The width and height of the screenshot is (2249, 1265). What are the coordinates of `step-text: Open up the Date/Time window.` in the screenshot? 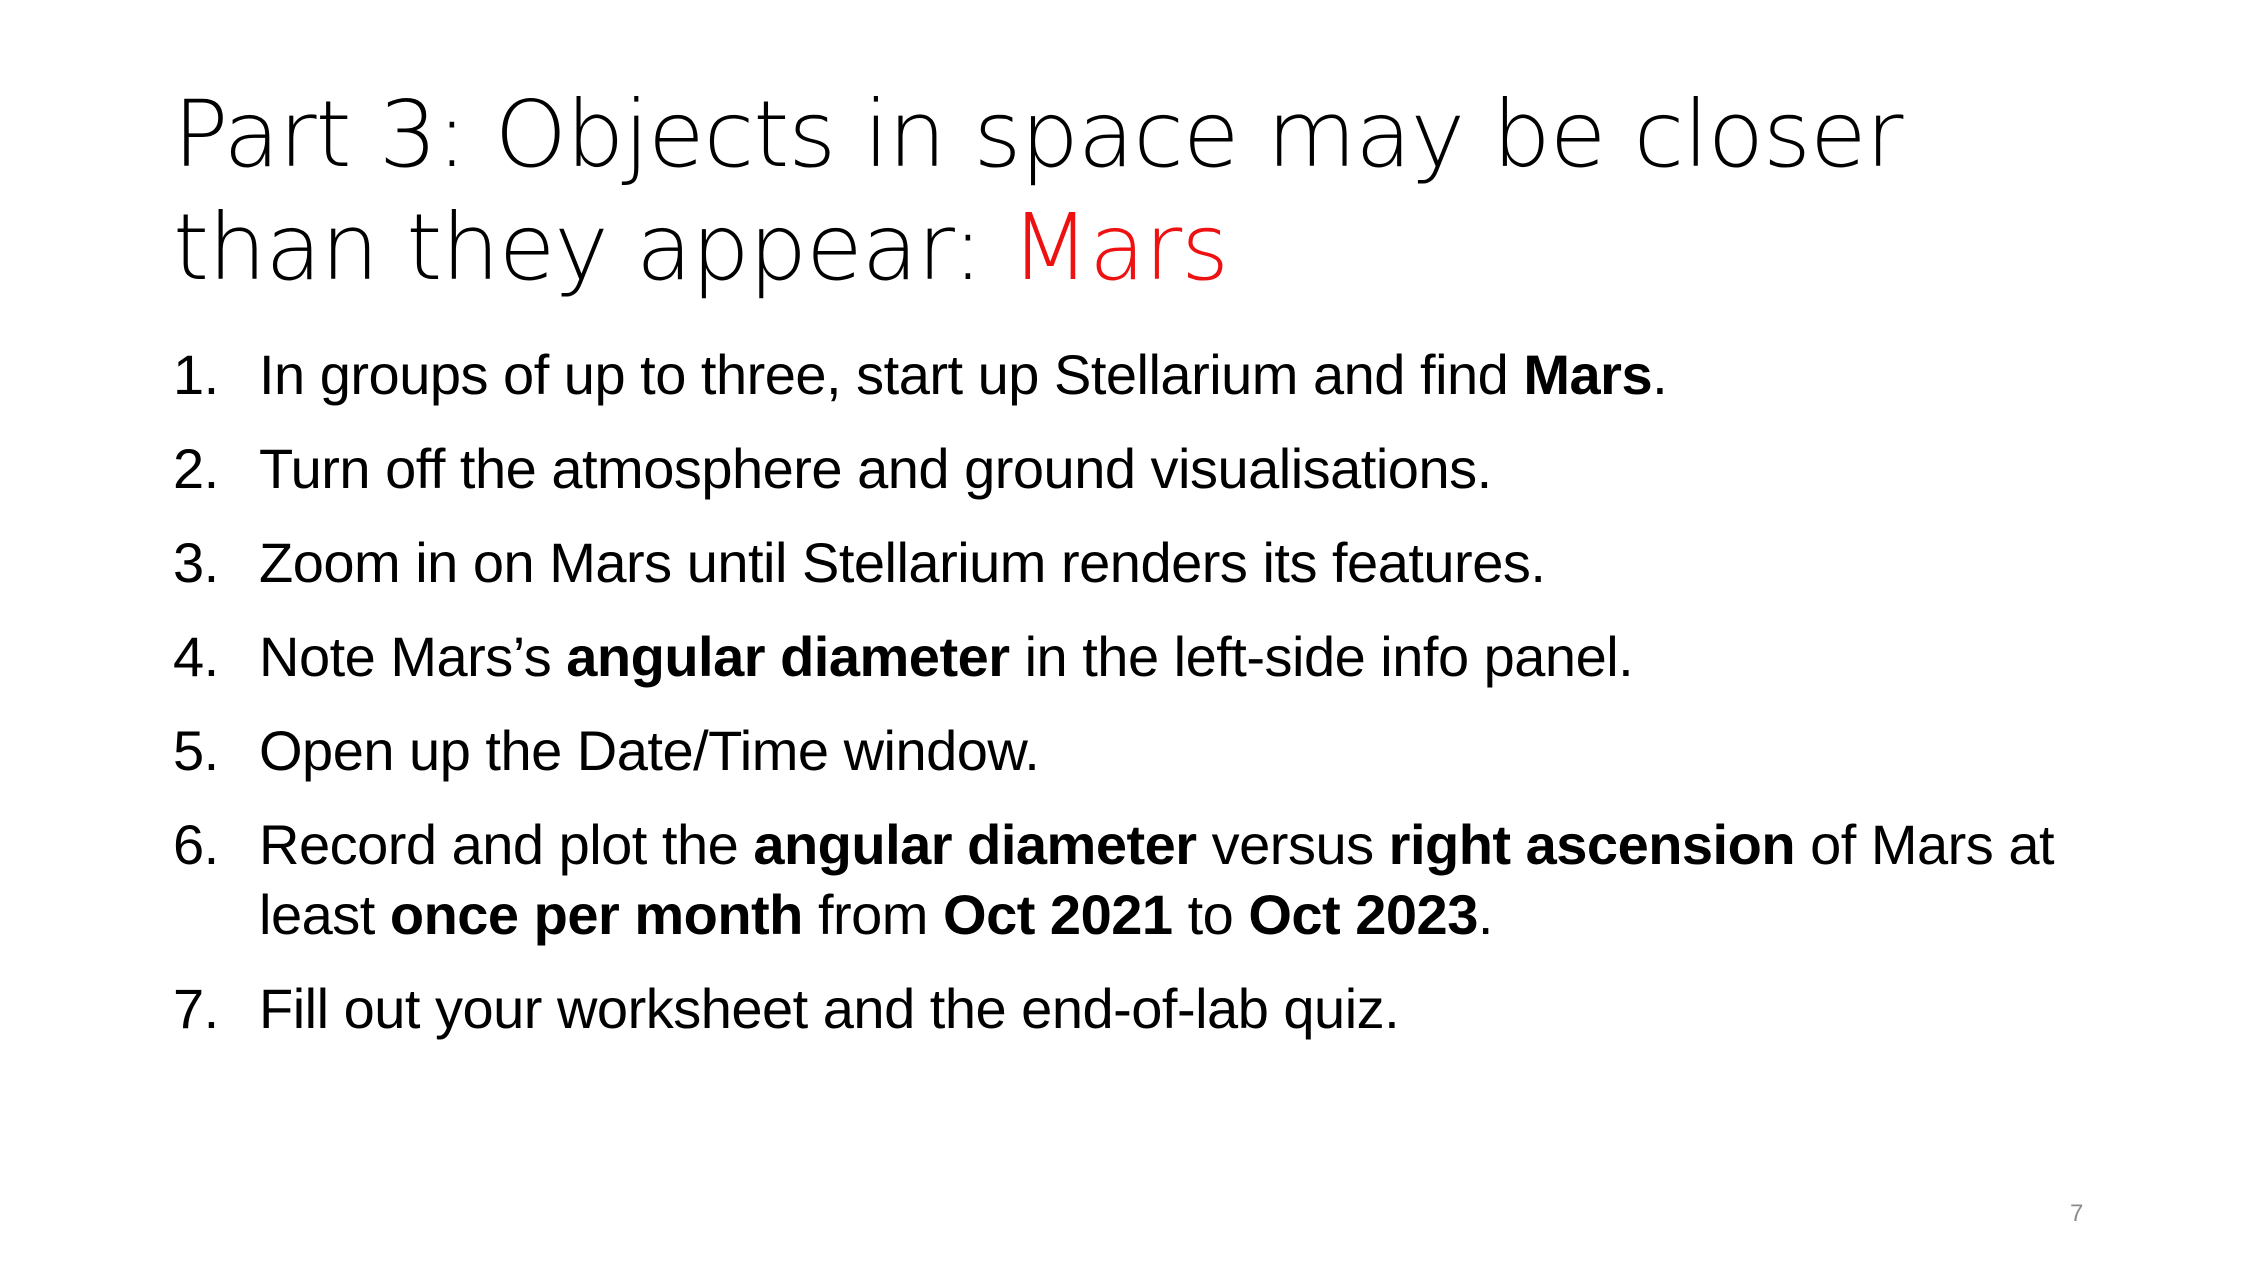 It's located at (649, 750).